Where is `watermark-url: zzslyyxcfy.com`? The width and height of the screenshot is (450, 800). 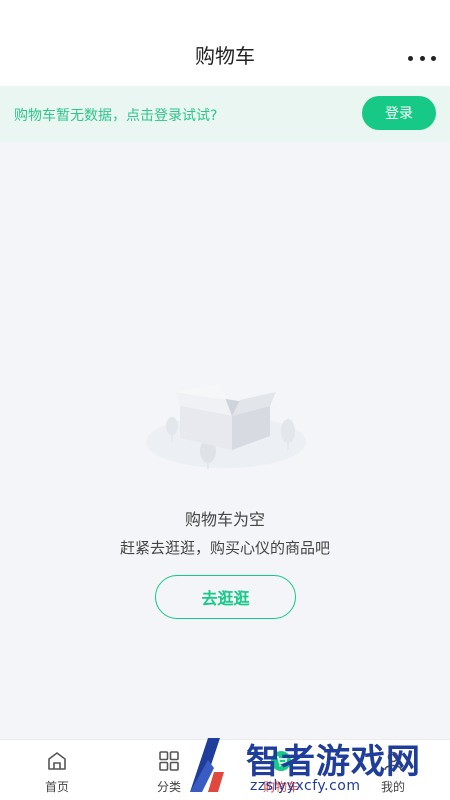 watermark-url: zzslyyxcfy.com is located at coordinates (305, 786).